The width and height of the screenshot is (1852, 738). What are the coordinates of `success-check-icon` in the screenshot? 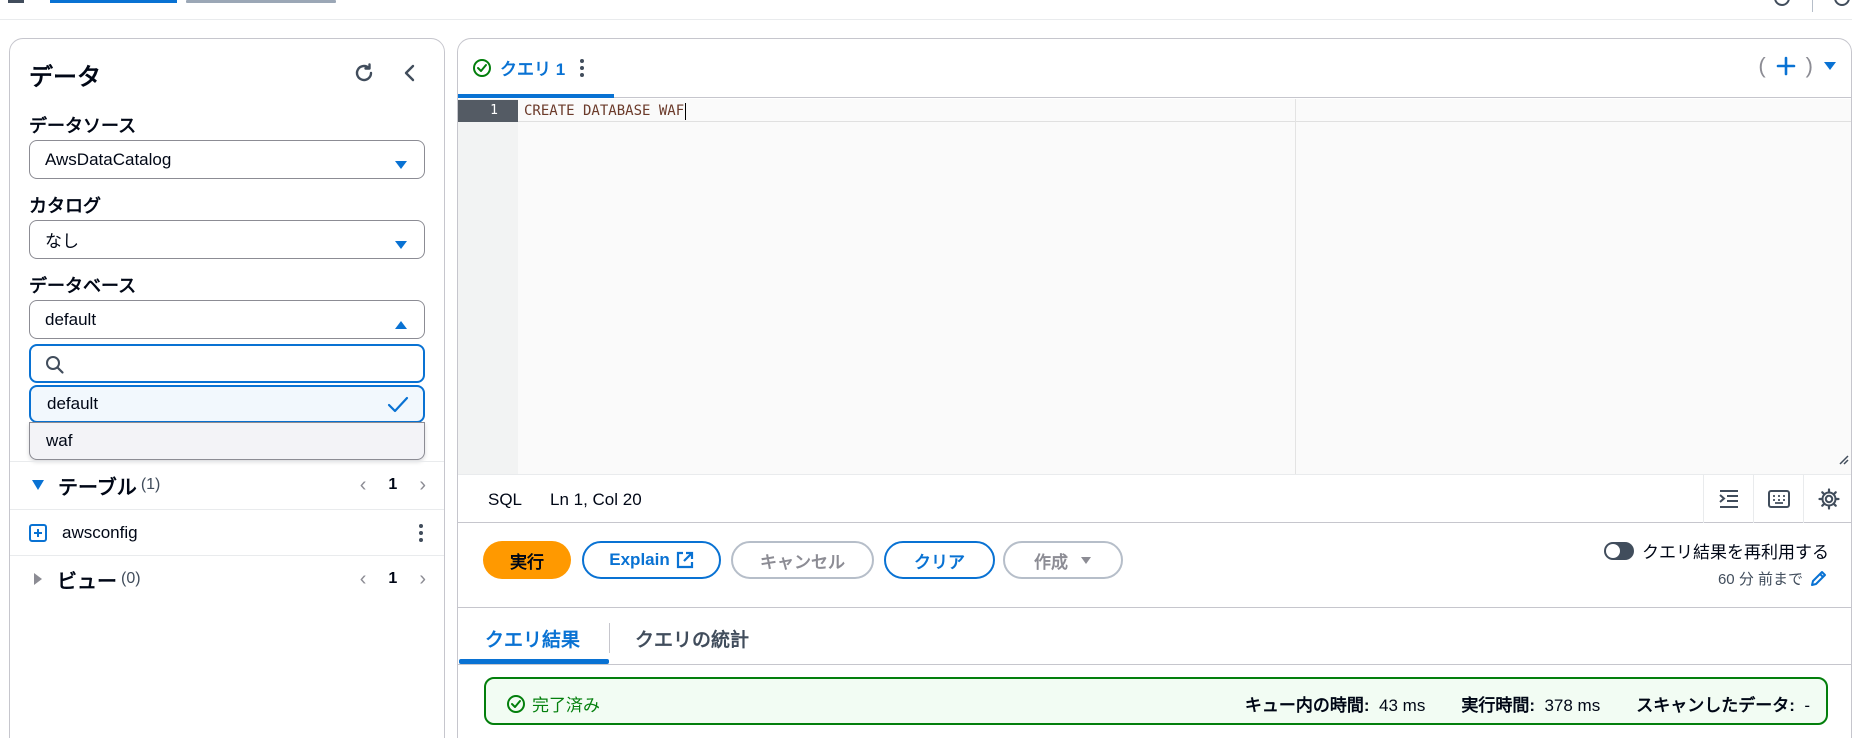 It's located at (482, 68).